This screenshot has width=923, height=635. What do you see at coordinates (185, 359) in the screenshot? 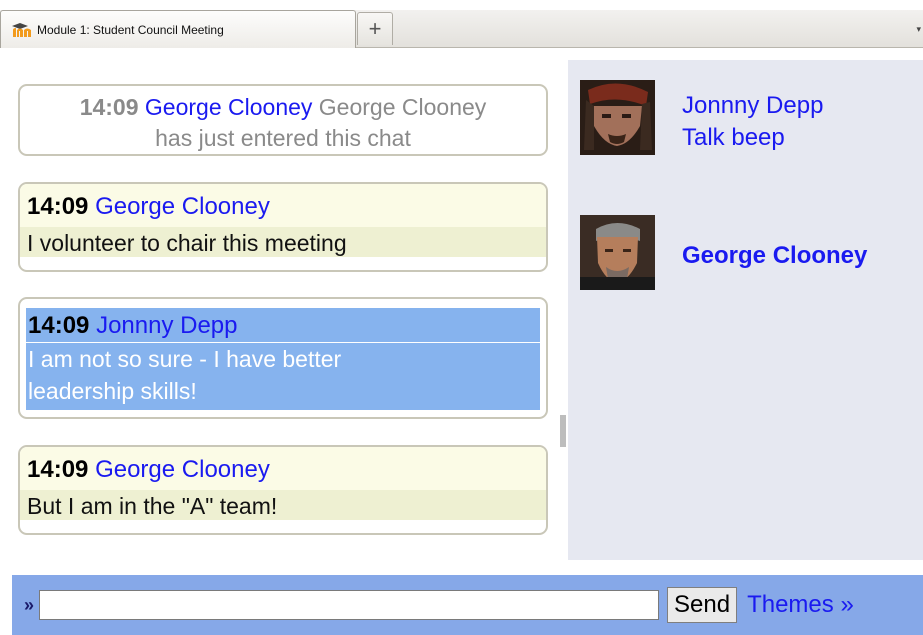
I see `message-text-line1: I am not so sure - I have better` at bounding box center [185, 359].